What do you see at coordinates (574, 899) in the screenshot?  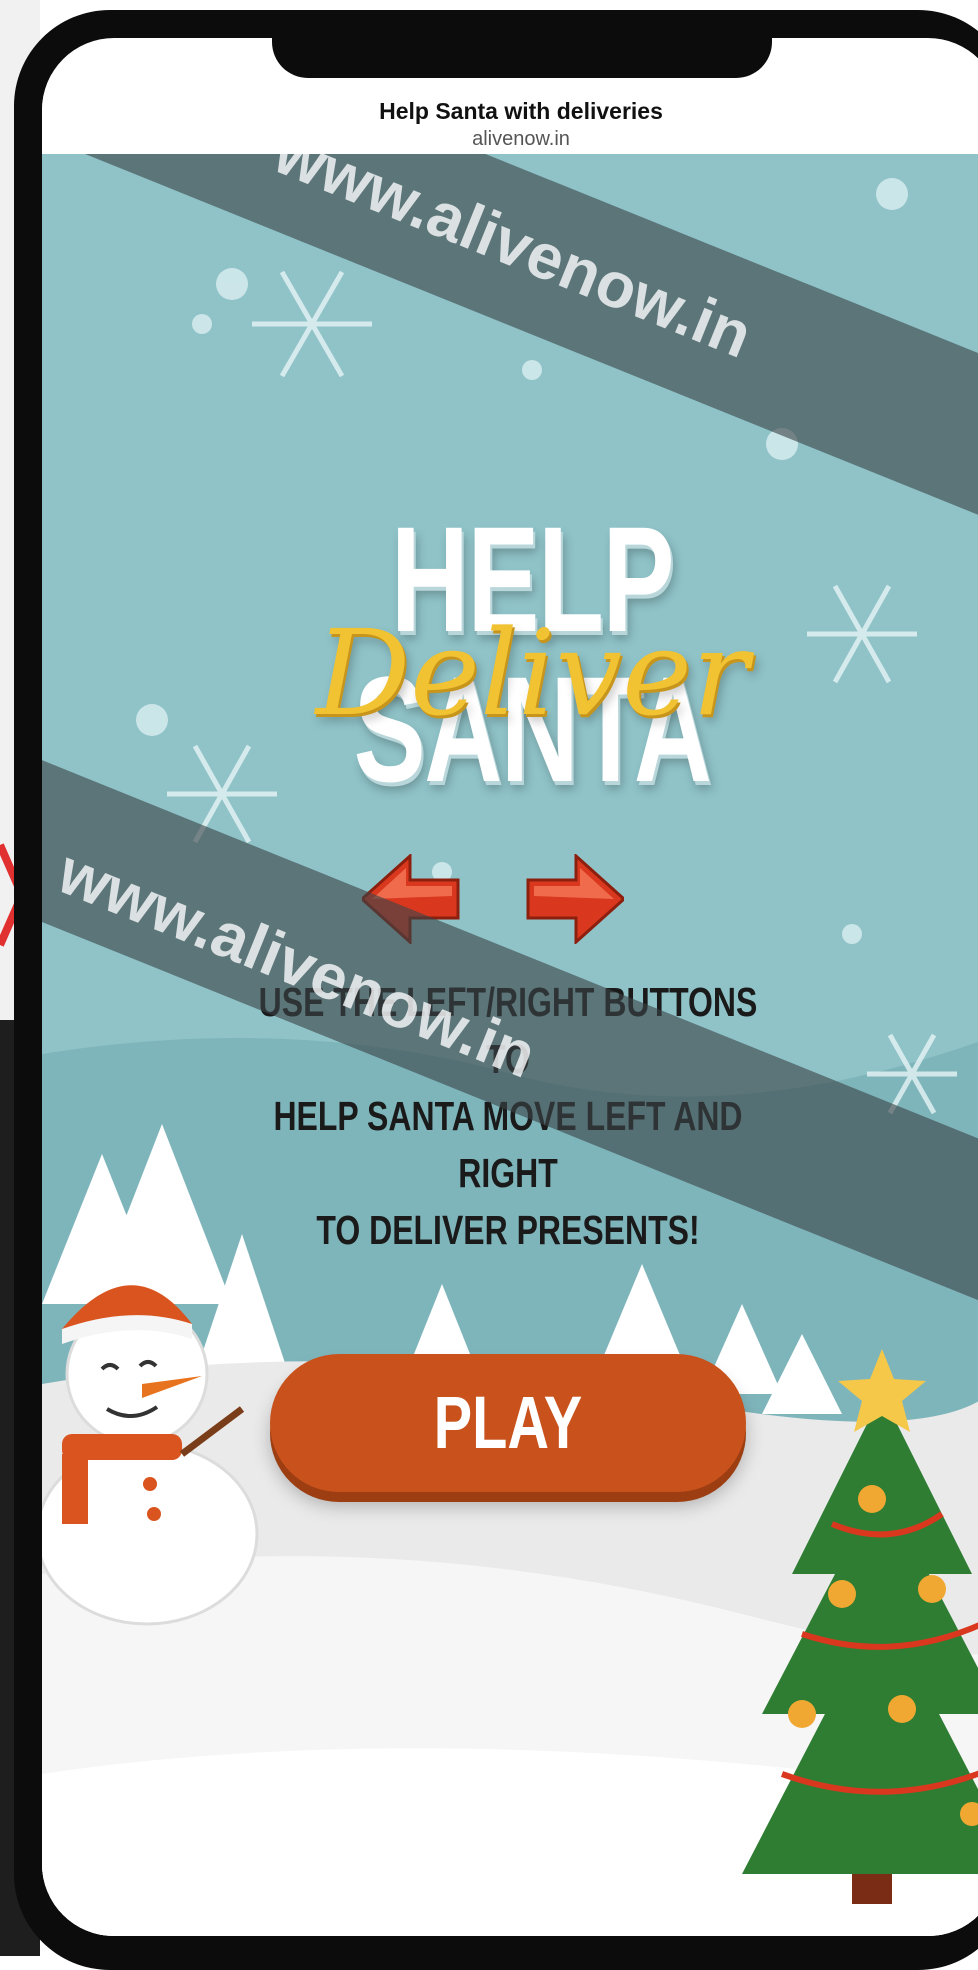 I see `arrow-right-icon` at bounding box center [574, 899].